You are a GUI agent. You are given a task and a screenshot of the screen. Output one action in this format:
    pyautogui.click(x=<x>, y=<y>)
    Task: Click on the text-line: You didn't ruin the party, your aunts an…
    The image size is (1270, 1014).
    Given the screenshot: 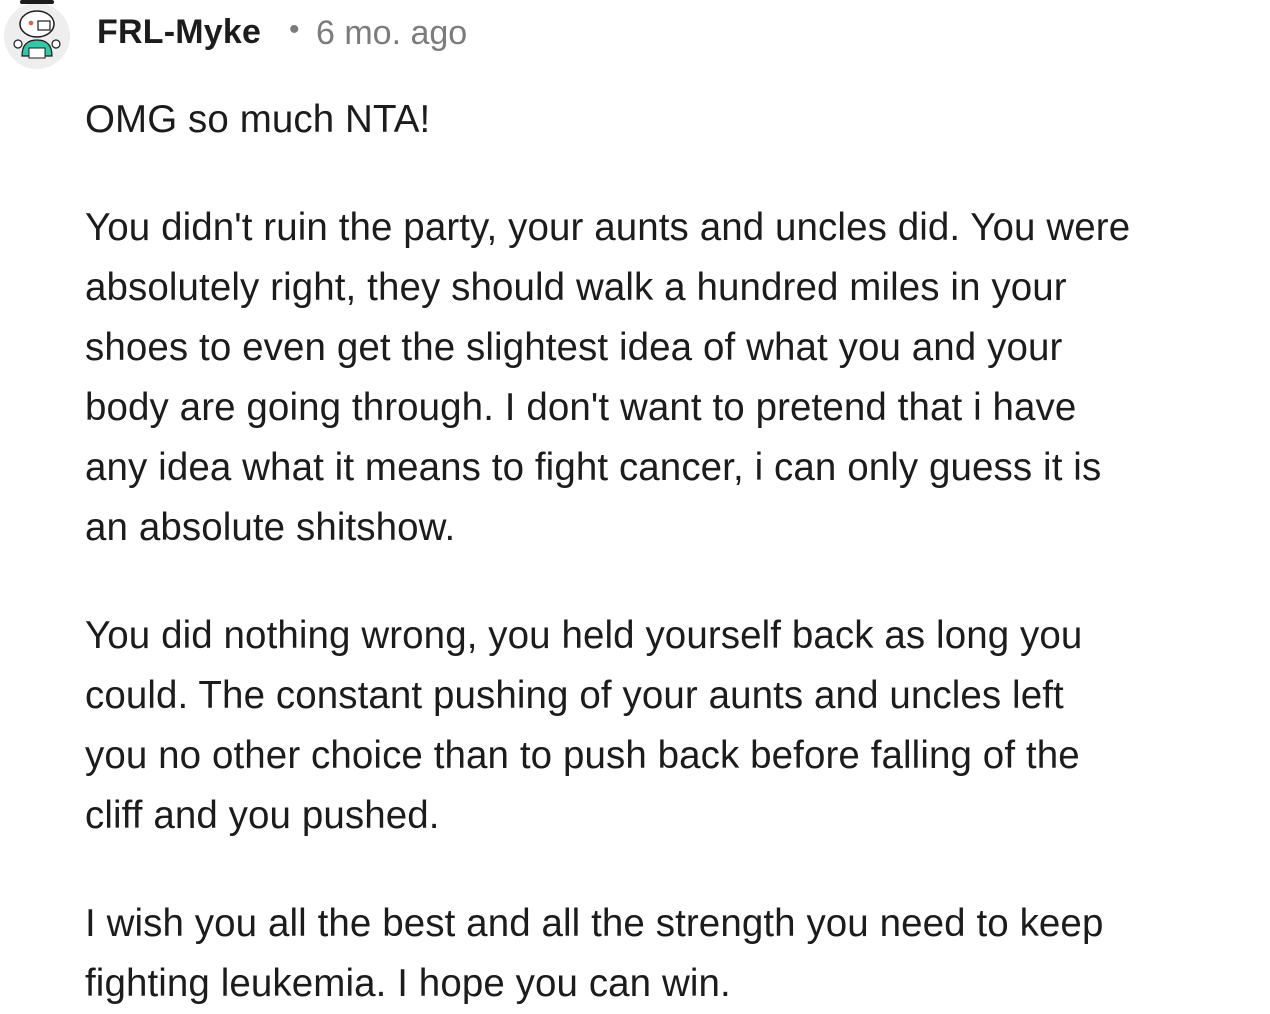 What is the action you would take?
    pyautogui.click(x=608, y=227)
    